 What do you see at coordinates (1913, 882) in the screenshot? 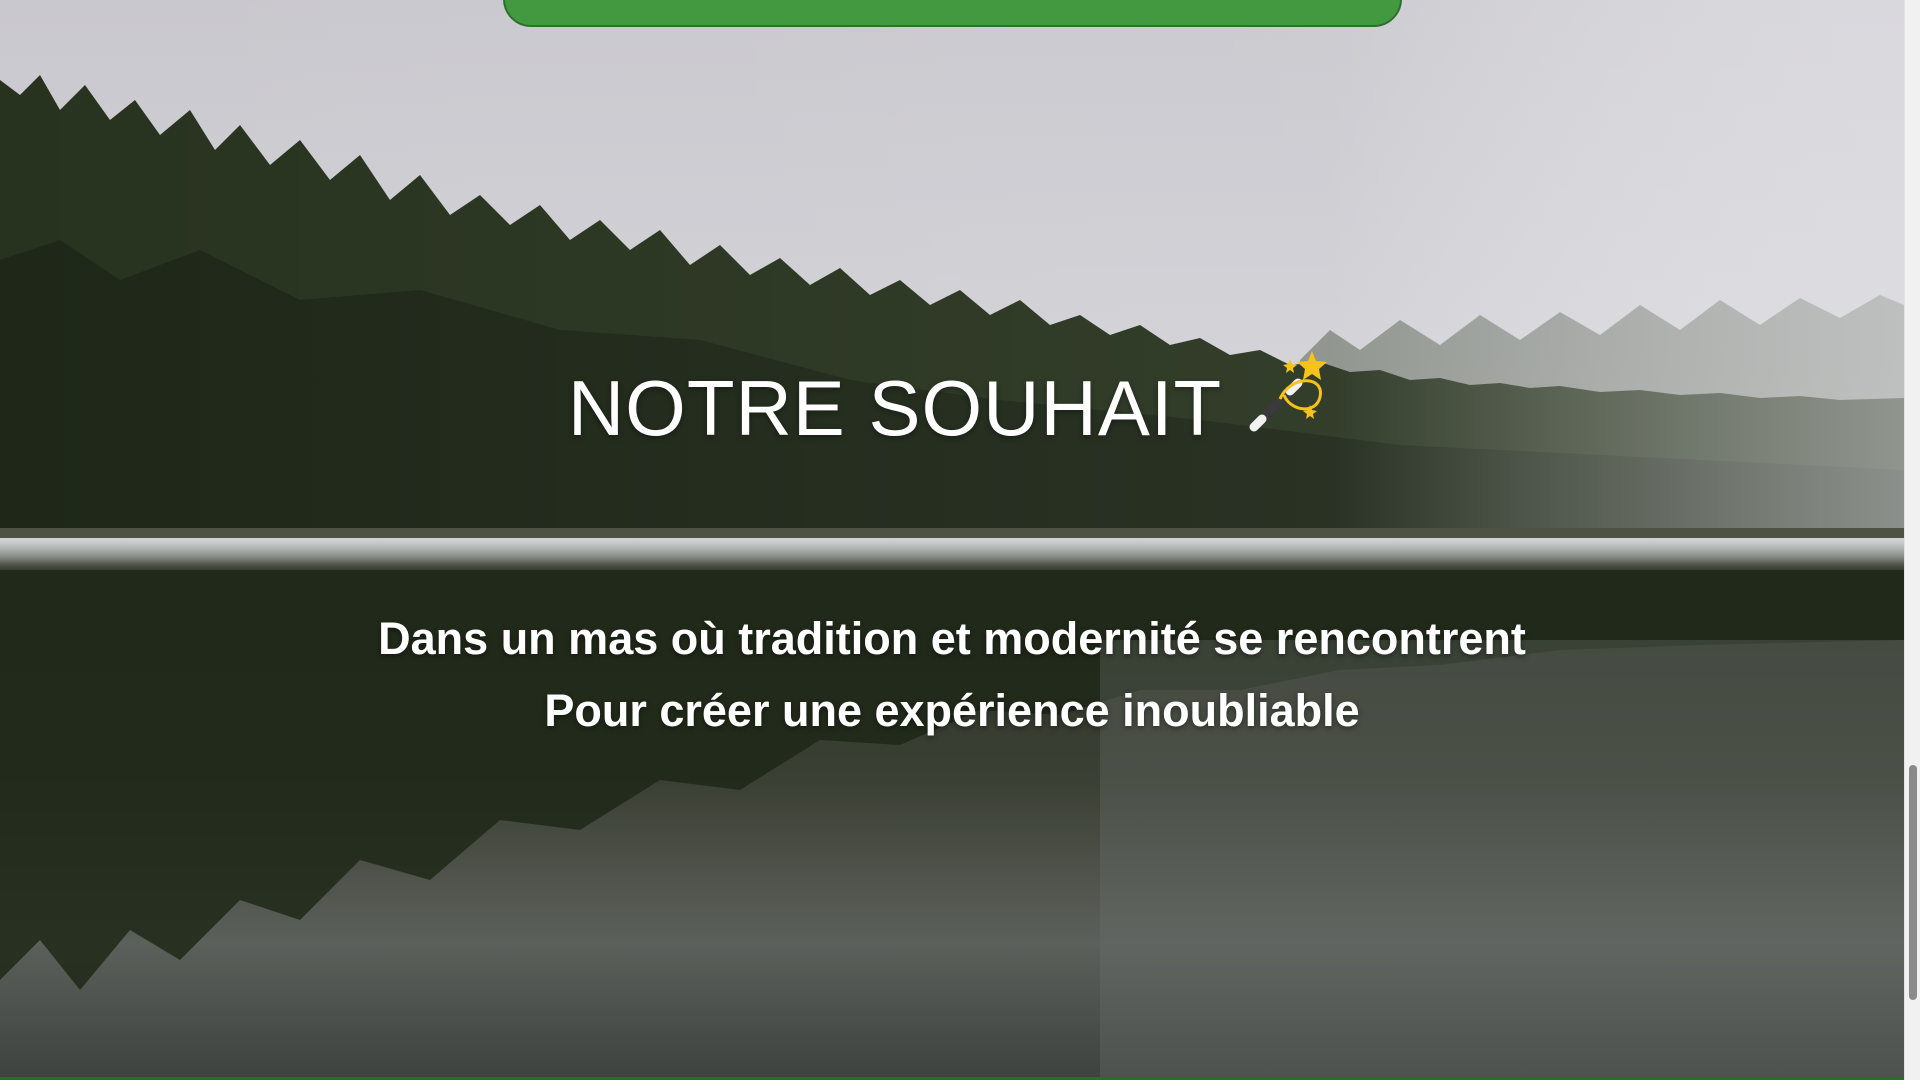
I see `scrollbar-thumb` at bounding box center [1913, 882].